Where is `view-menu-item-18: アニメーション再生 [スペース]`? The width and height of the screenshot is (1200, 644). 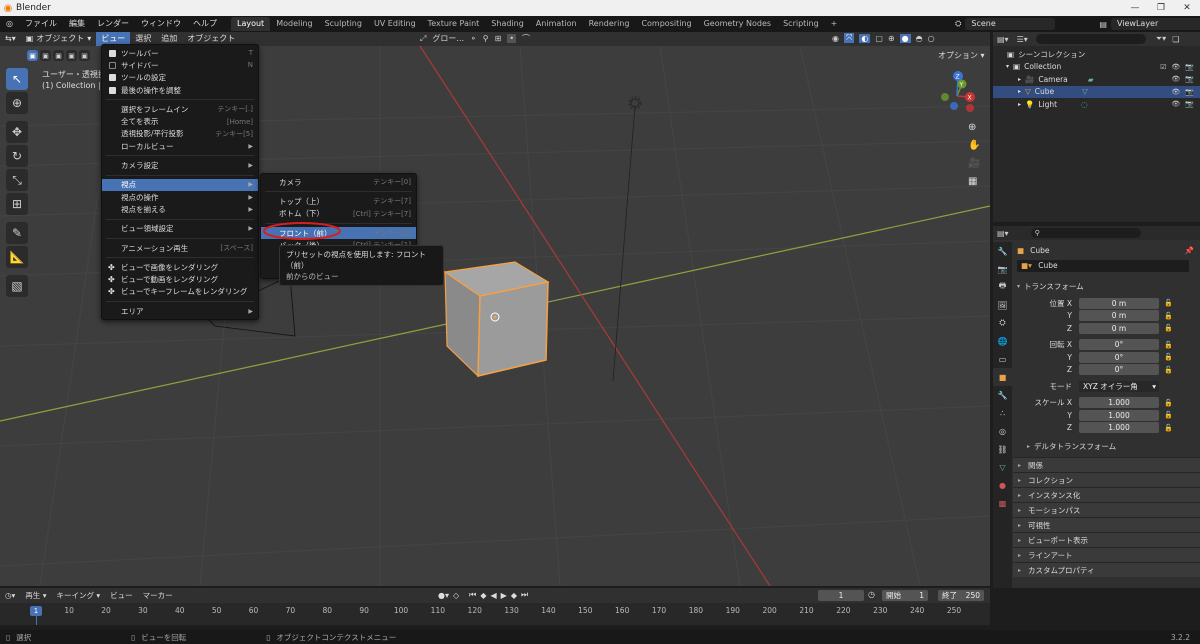 view-menu-item-18: アニメーション再生 [スペース] is located at coordinates (180, 248).